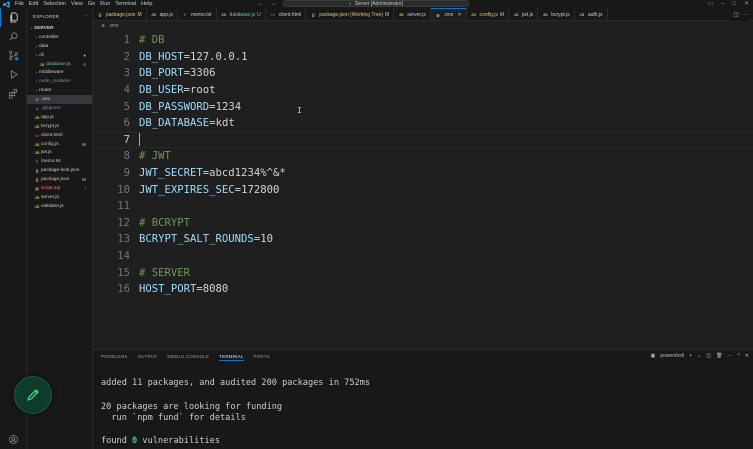 The width and height of the screenshot is (753, 449). I want to click on tree-folder: ⌄ SERVER, so click(59, 28).